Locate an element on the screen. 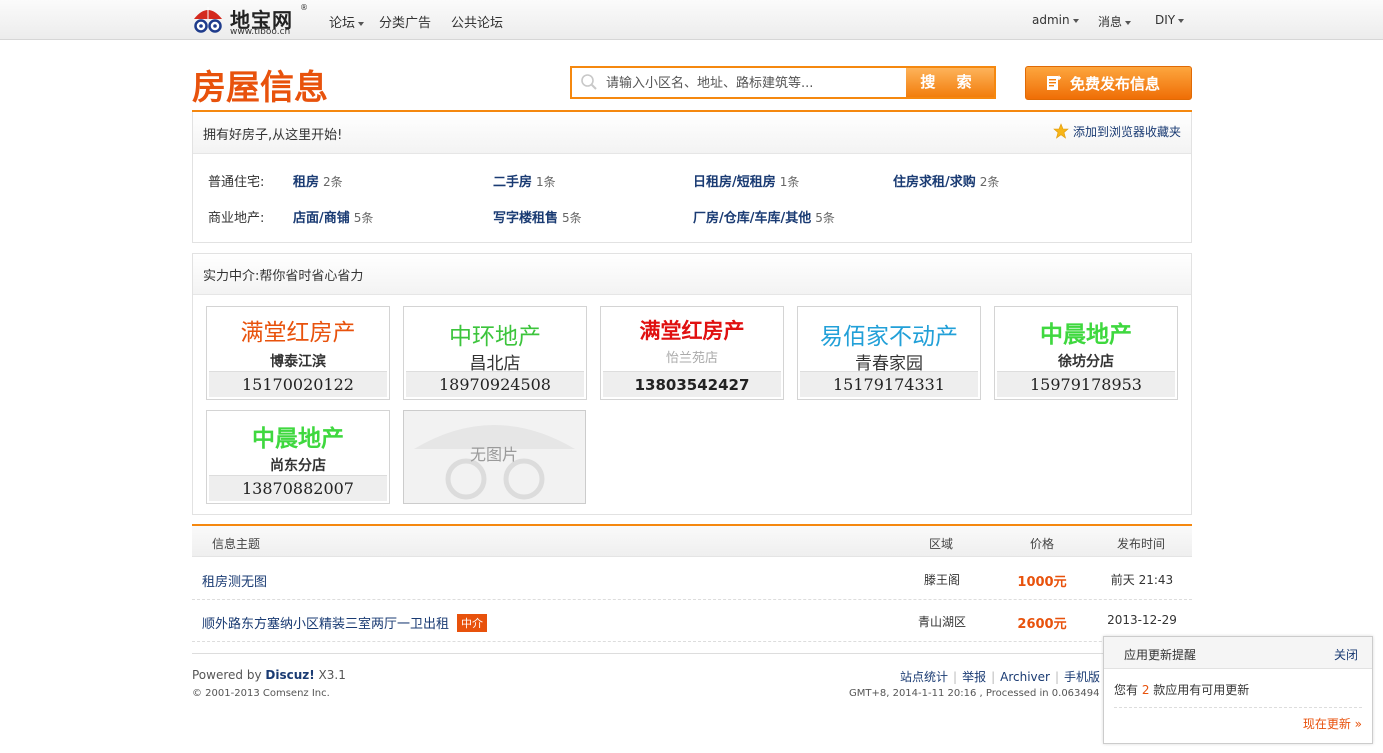 This screenshot has height=753, width=1383. agent-card: 中晨地产 尚东分店 13870882007 is located at coordinates (298, 457).